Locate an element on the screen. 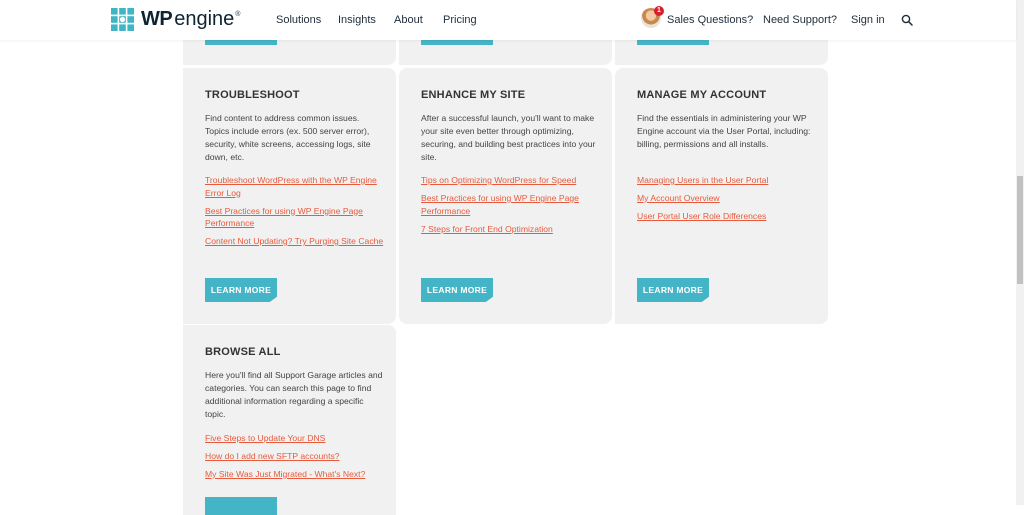 This screenshot has width=1024, height=515. logo-wordmark: WP engine ® is located at coordinates (190, 19).